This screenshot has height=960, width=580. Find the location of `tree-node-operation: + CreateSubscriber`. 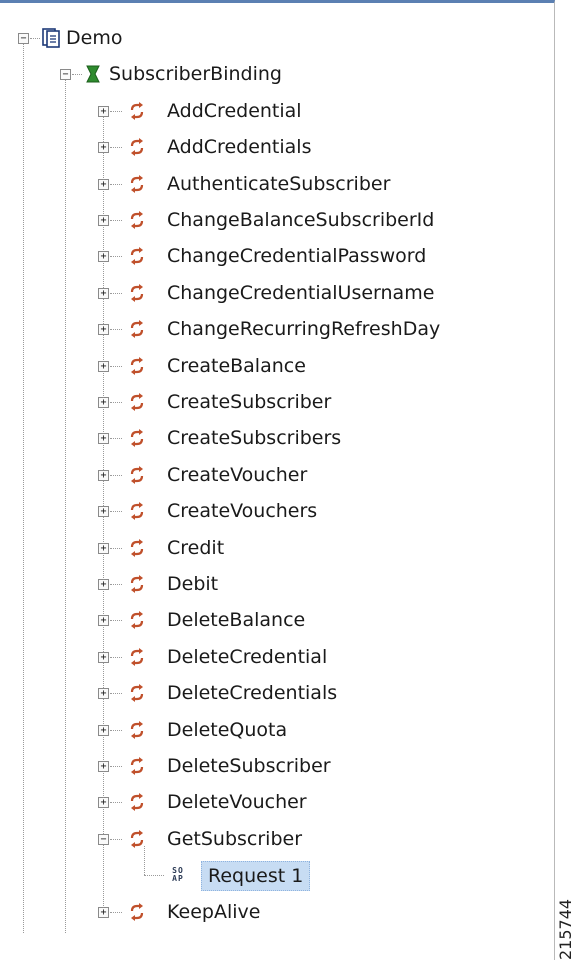

tree-node-operation: + CreateSubscriber is located at coordinates (250, 402).